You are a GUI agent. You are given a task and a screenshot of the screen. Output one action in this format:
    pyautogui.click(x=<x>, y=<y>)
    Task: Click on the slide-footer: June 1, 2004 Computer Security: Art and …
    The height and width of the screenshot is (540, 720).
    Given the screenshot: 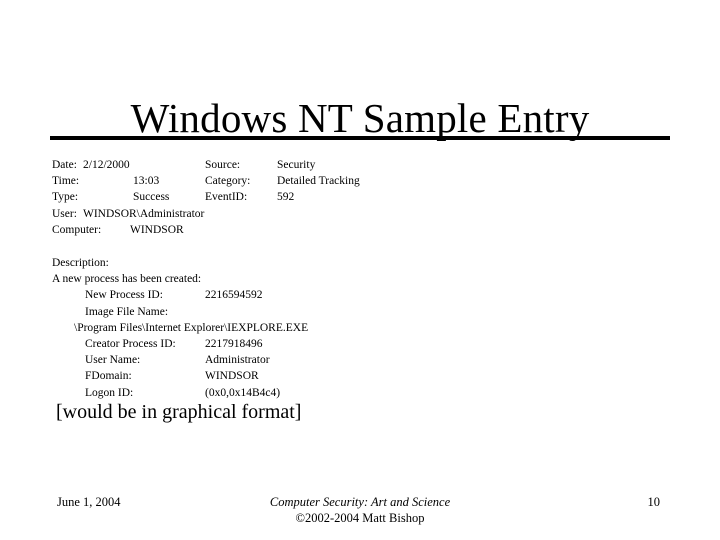 What is the action you would take?
    pyautogui.click(x=360, y=514)
    